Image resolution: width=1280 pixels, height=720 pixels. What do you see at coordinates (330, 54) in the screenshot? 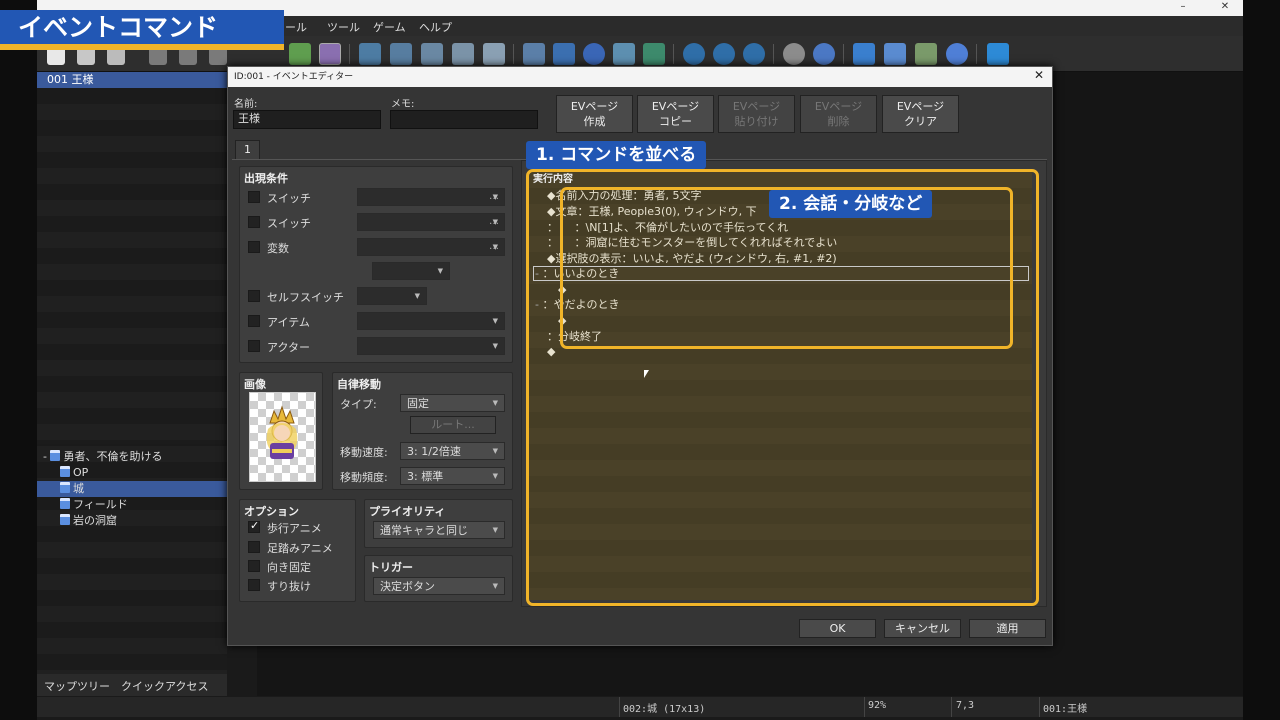
I see `event-mode-icon` at bounding box center [330, 54].